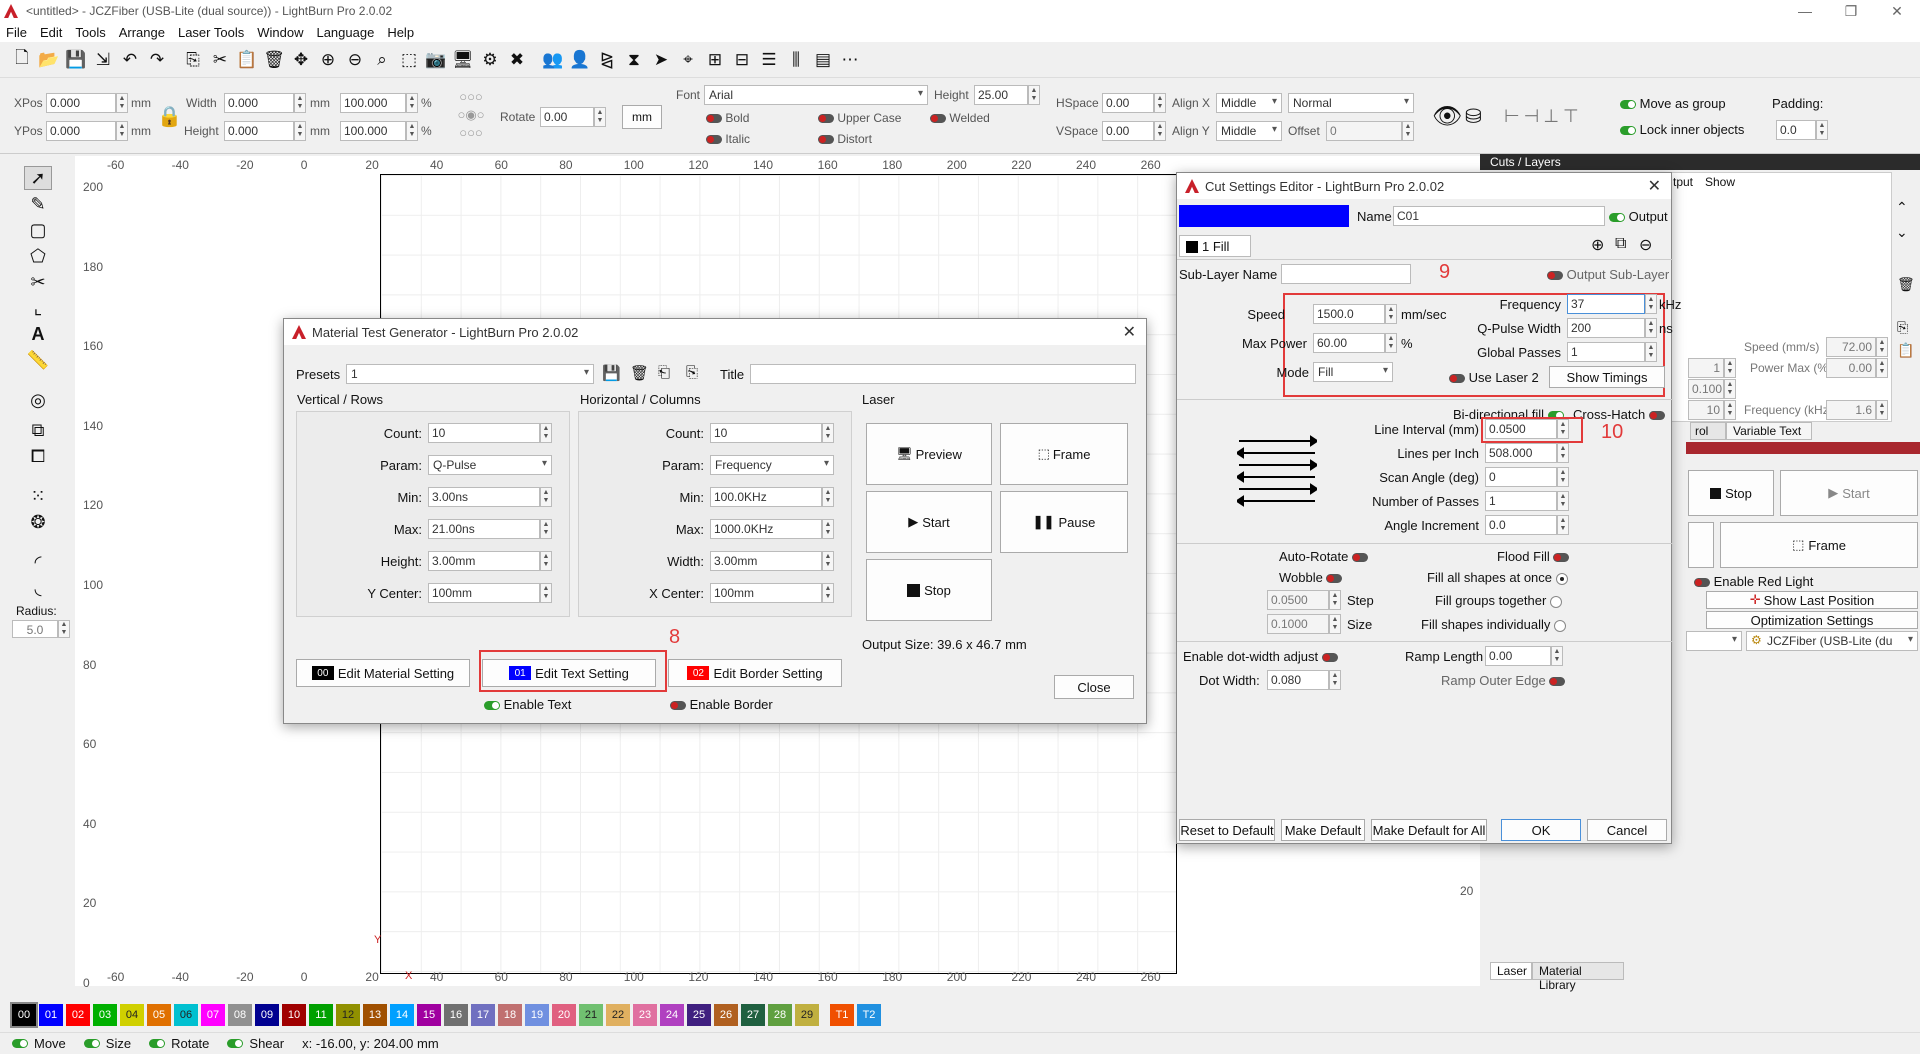 This screenshot has width=1920, height=1054. Describe the element at coordinates (766, 593) in the screenshot. I see `cols-xcenter-input: 100mm` at that location.